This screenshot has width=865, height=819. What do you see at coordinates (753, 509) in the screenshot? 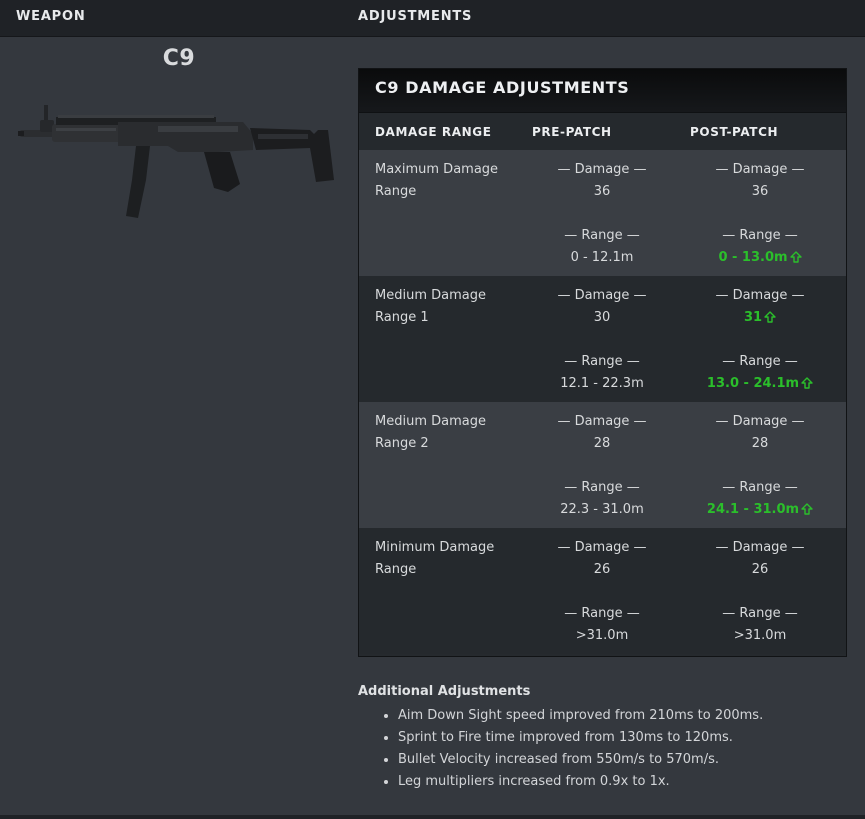
I see `range-value: 24.1 - 31.0m` at bounding box center [753, 509].